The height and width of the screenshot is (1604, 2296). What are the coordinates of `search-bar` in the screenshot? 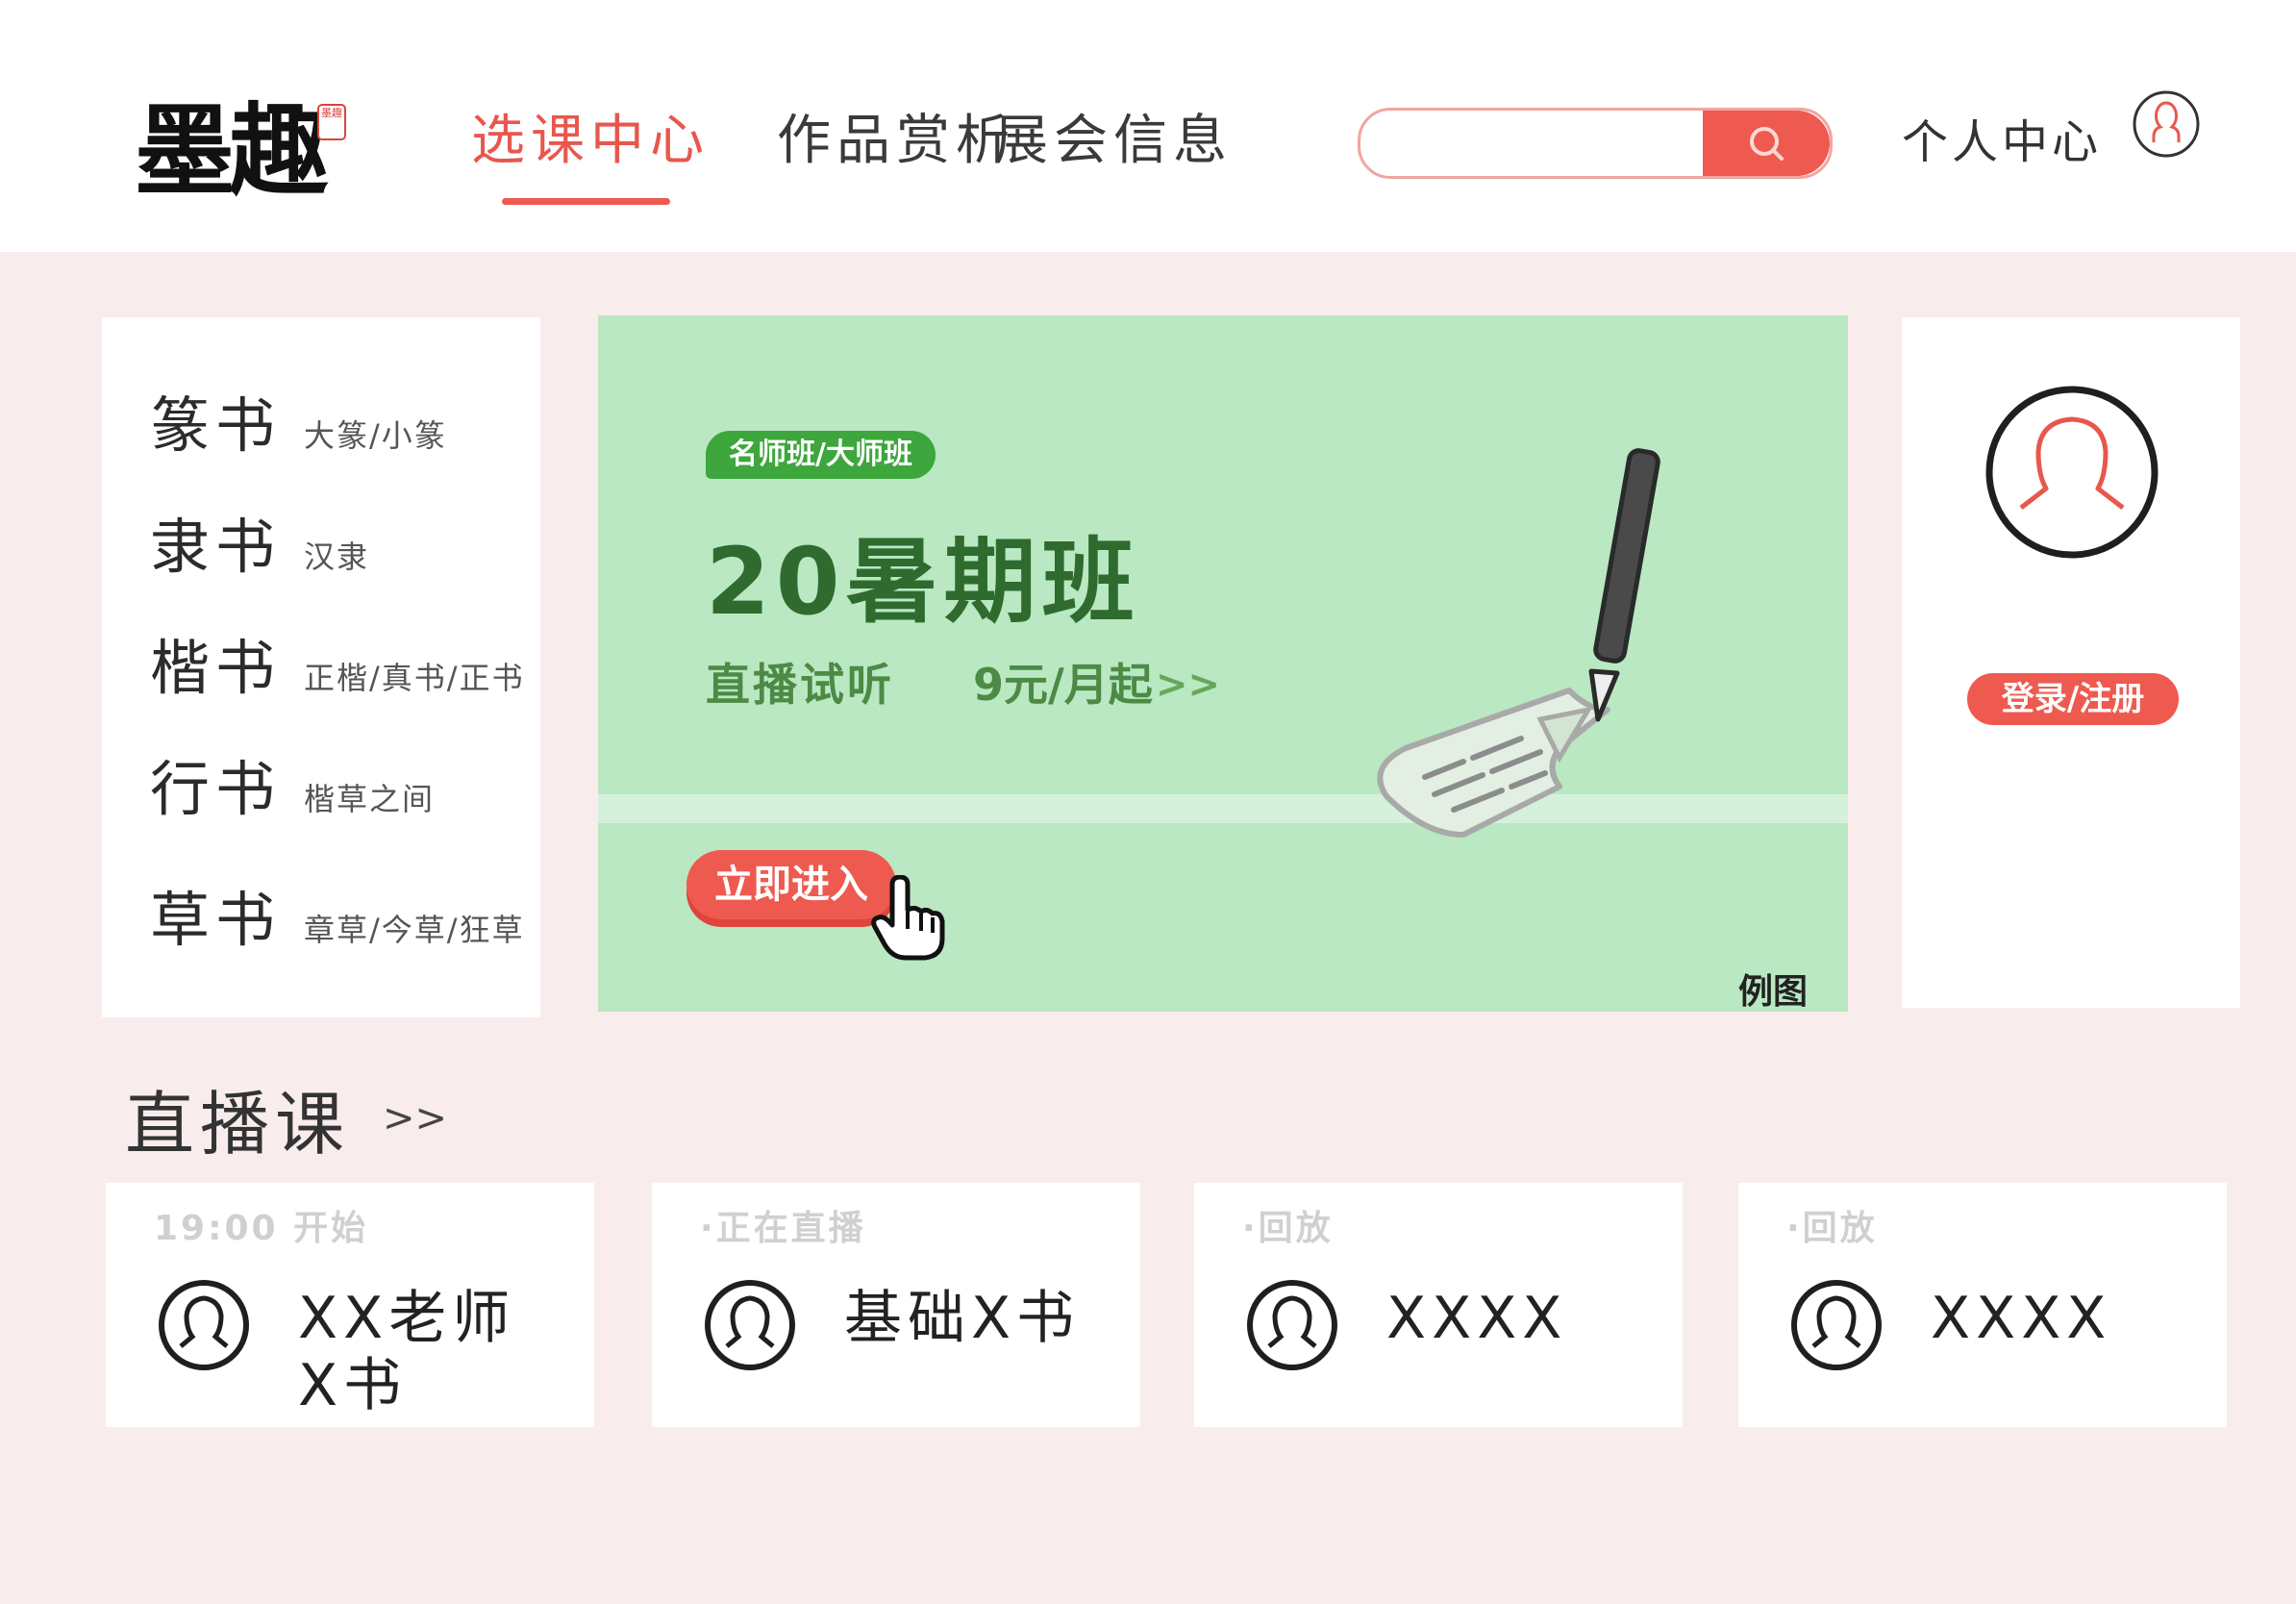 It's located at (1595, 143).